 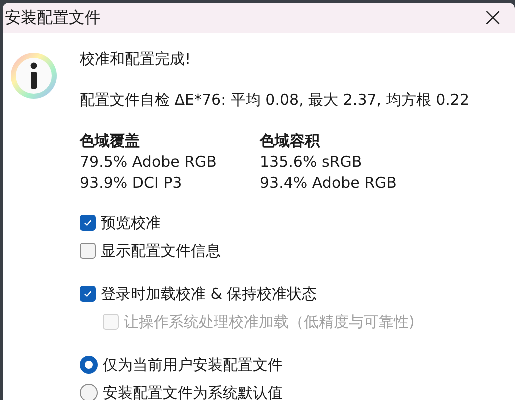 I want to click on window-title: 安装配置文件, so click(x=52, y=18).